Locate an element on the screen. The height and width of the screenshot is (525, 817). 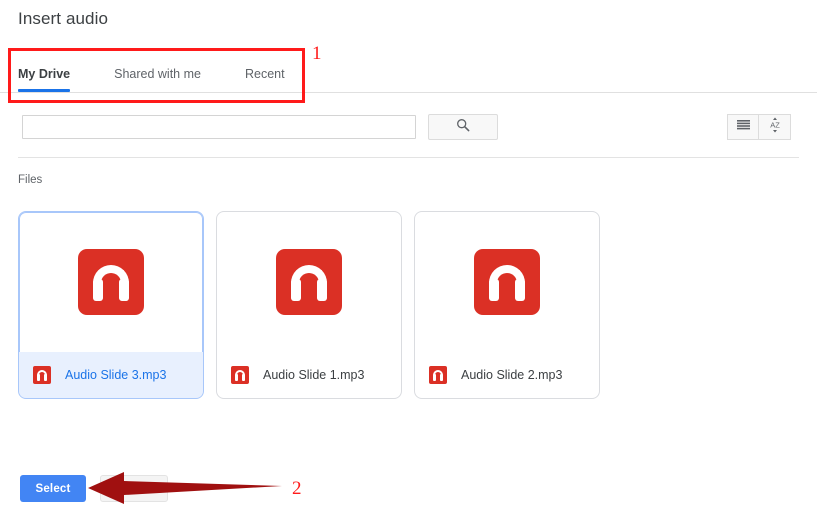
file-card-footer: Audio Slide 1.mp3 is located at coordinates (309, 375).